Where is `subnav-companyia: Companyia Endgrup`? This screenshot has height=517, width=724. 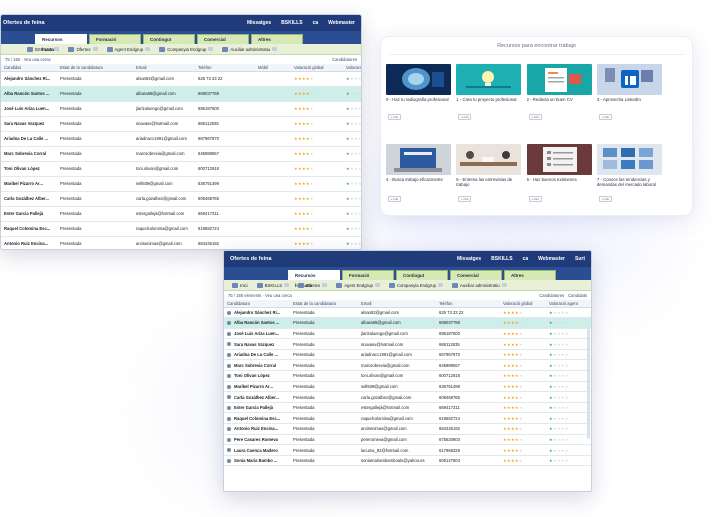 subnav-companyia: Companyia Endgrup is located at coordinates (416, 285).